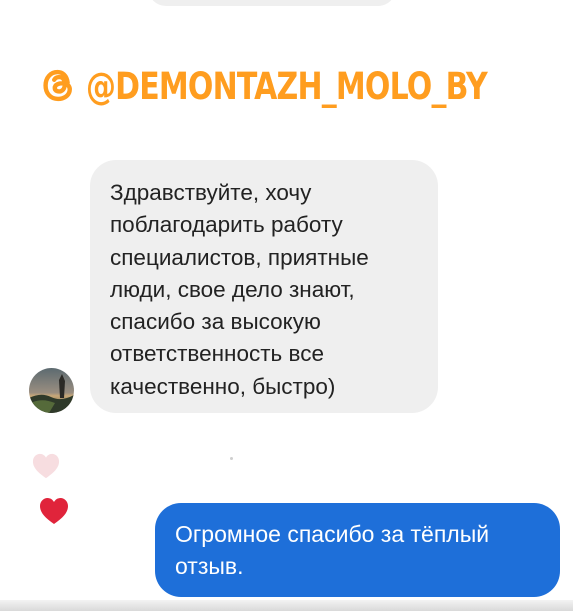 This screenshot has width=573, height=611. I want to click on threads-icon, so click(57, 85).